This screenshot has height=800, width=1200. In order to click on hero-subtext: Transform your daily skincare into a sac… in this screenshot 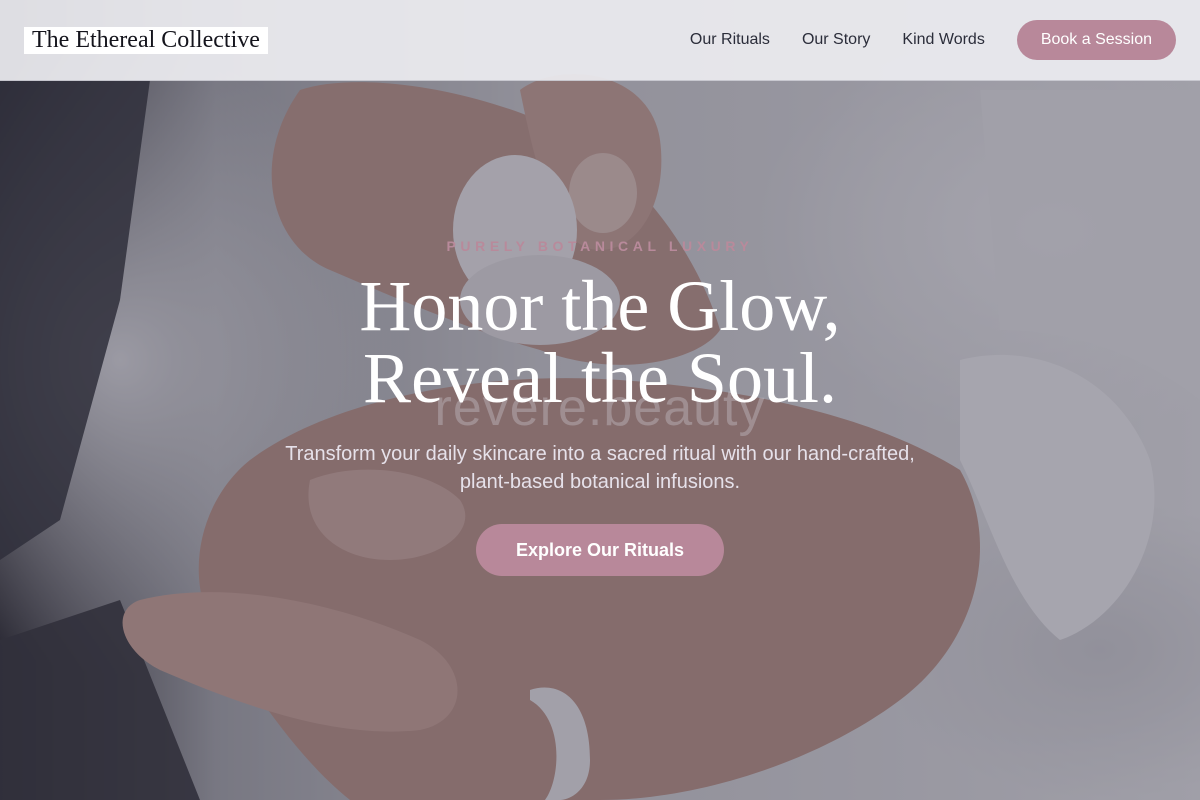, I will do `click(600, 468)`.